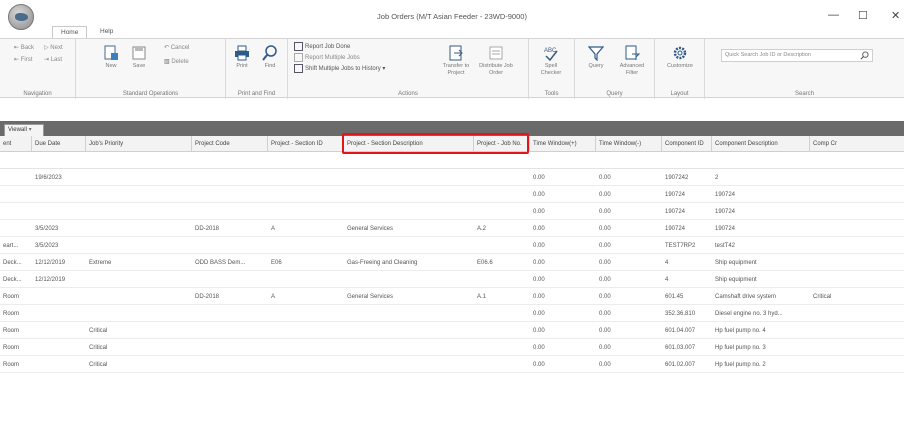  Describe the element at coordinates (306, 144) in the screenshot. I see `column-header: Project - Section ID` at that location.